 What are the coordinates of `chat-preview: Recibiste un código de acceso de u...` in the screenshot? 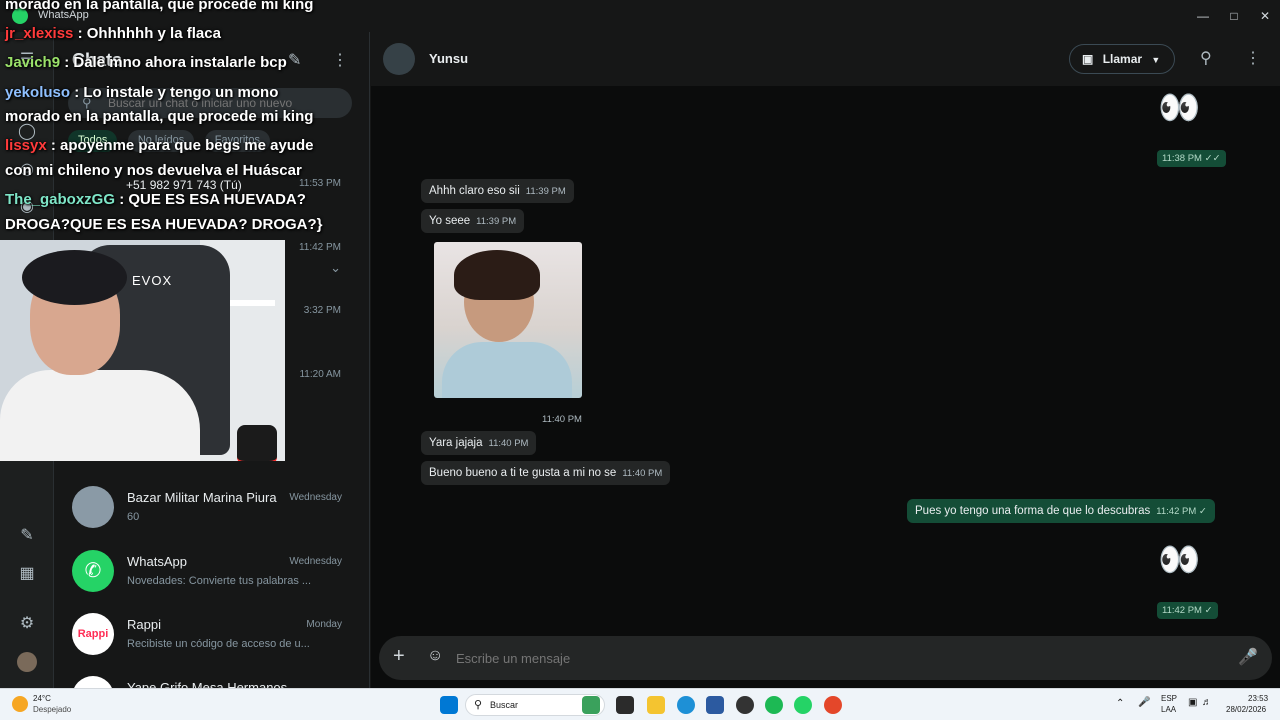 It's located at (218, 644).